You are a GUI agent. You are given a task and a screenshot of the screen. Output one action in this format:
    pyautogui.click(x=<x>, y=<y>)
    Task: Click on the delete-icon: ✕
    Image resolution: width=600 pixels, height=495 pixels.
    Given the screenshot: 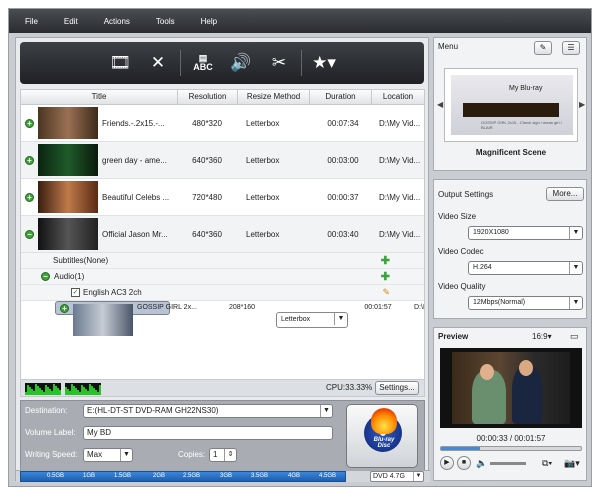 What is the action you would take?
    pyautogui.click(x=158, y=63)
    